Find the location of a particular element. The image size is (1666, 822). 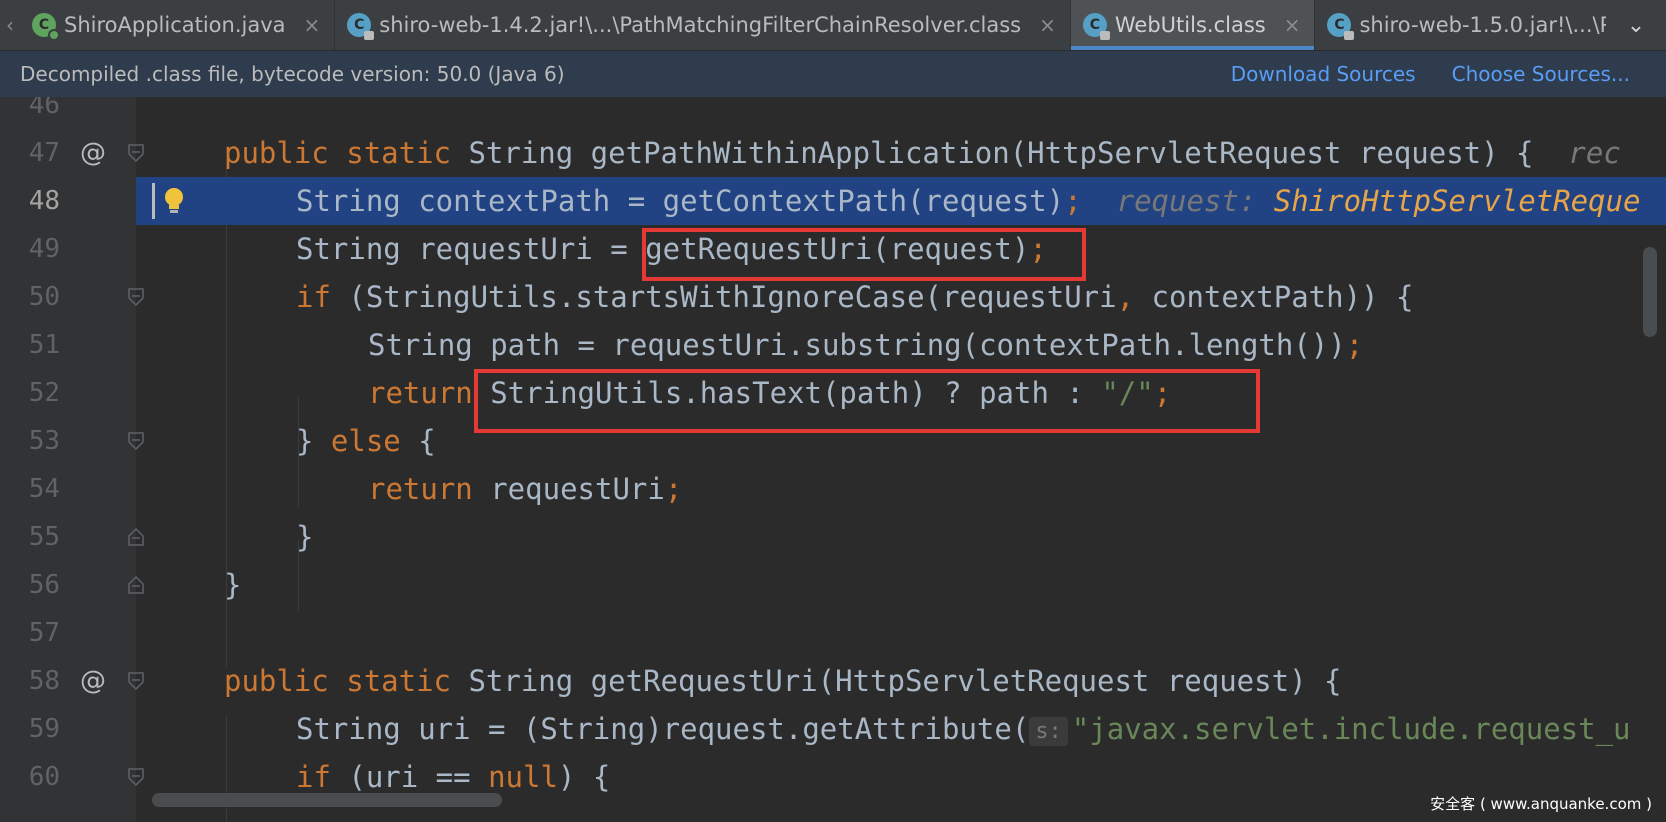

tab-label: shiro-web-1.5.0.jar!\...\Path is located at coordinates (1502, 25).